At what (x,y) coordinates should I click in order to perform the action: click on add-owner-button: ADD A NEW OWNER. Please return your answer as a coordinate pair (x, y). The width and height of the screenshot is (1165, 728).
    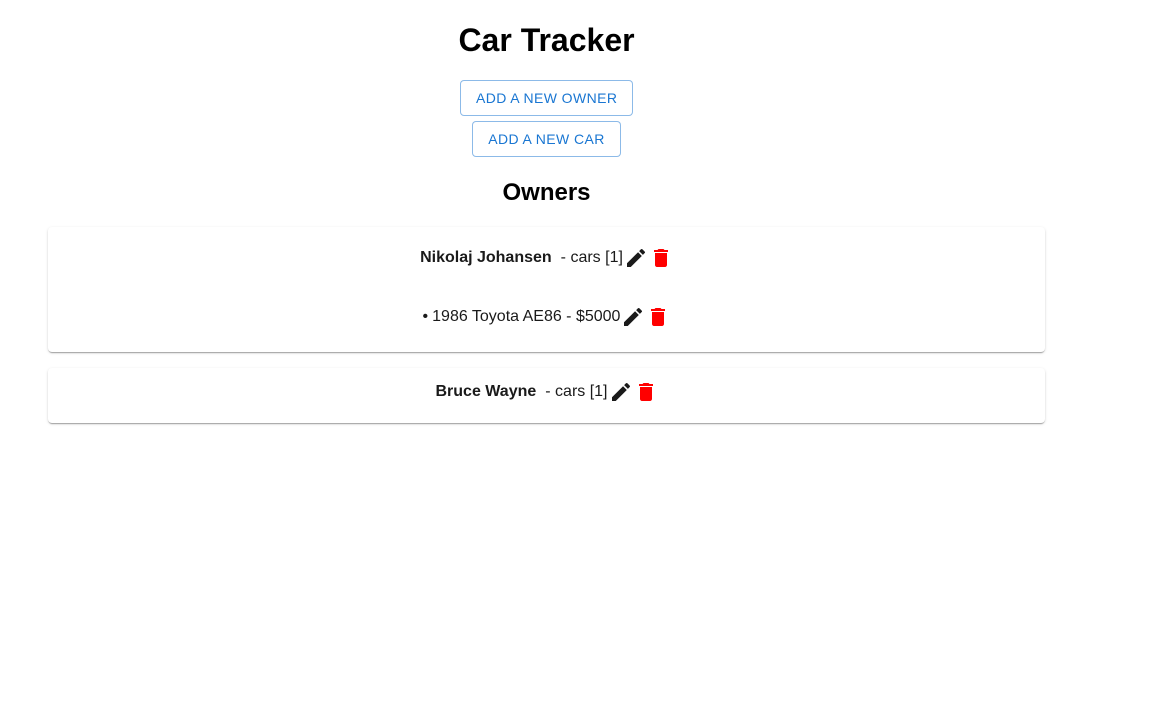
    Looking at the image, I should click on (546, 98).